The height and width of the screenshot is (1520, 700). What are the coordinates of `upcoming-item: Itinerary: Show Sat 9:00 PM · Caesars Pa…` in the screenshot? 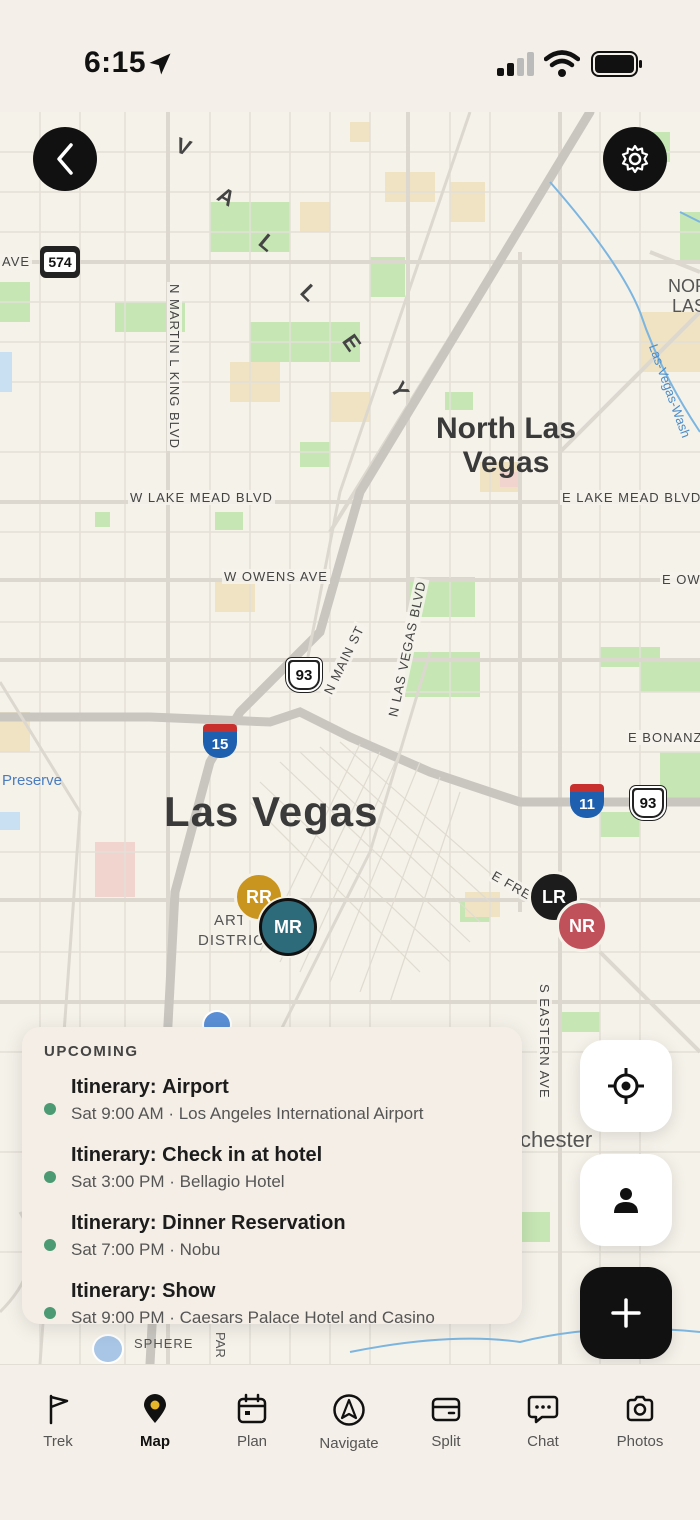 It's located at (272, 1302).